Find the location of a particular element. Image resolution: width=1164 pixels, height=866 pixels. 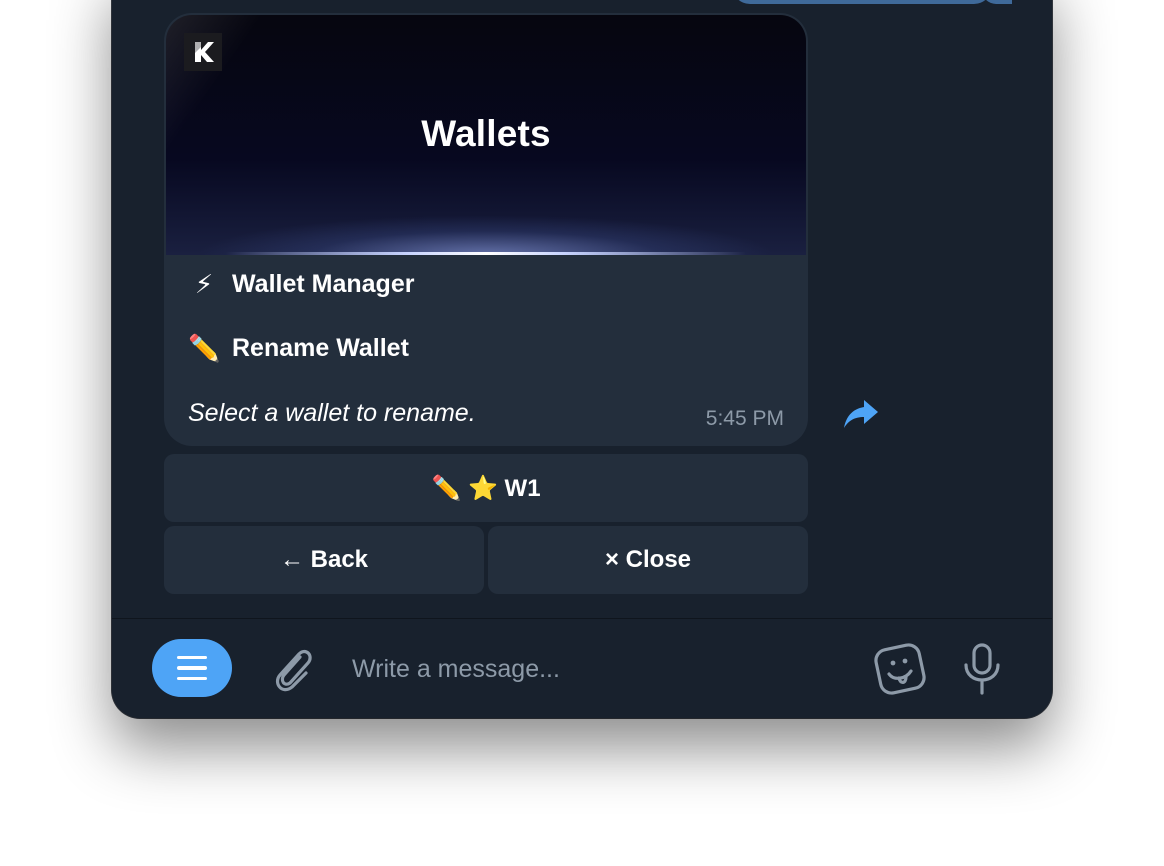

paperclip-icon is located at coordinates (293, 669).